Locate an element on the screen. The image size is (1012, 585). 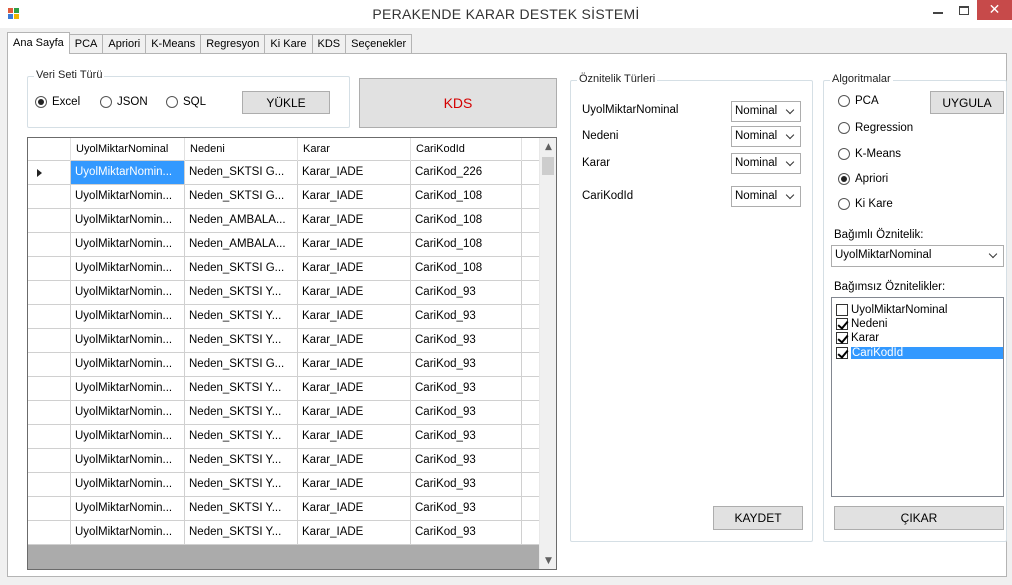
grid-vertical-scrollbar: ▲ ▼ is located at coordinates (547, 353).